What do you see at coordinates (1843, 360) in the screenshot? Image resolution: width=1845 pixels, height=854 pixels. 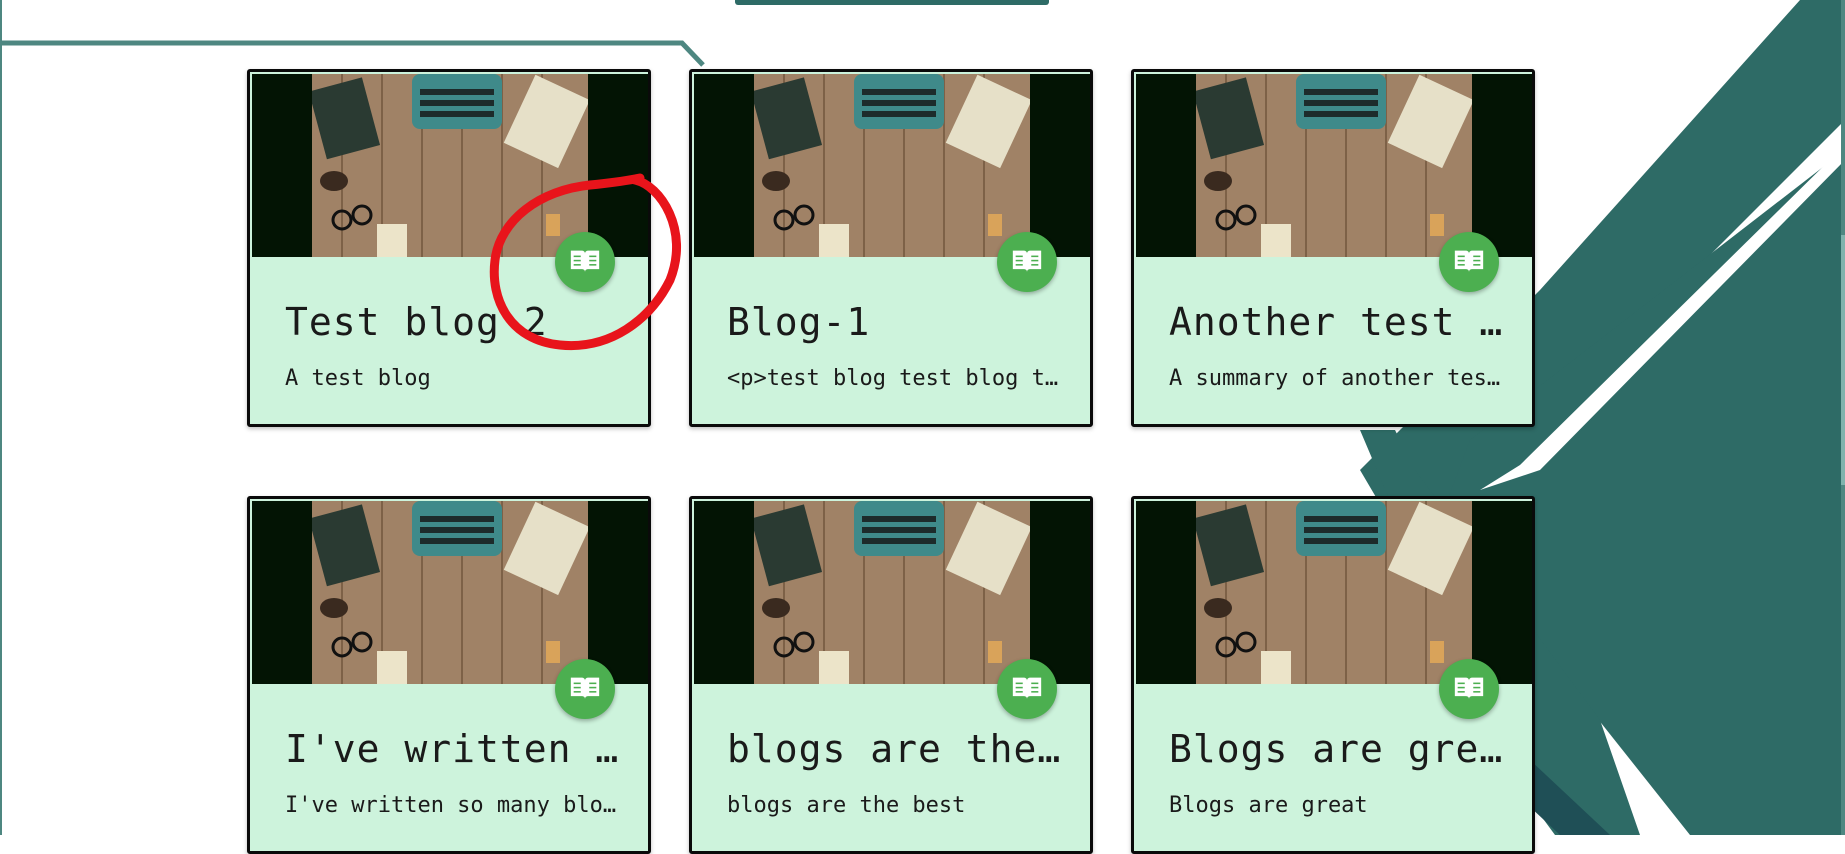 I see `scrollbar-thumb` at bounding box center [1843, 360].